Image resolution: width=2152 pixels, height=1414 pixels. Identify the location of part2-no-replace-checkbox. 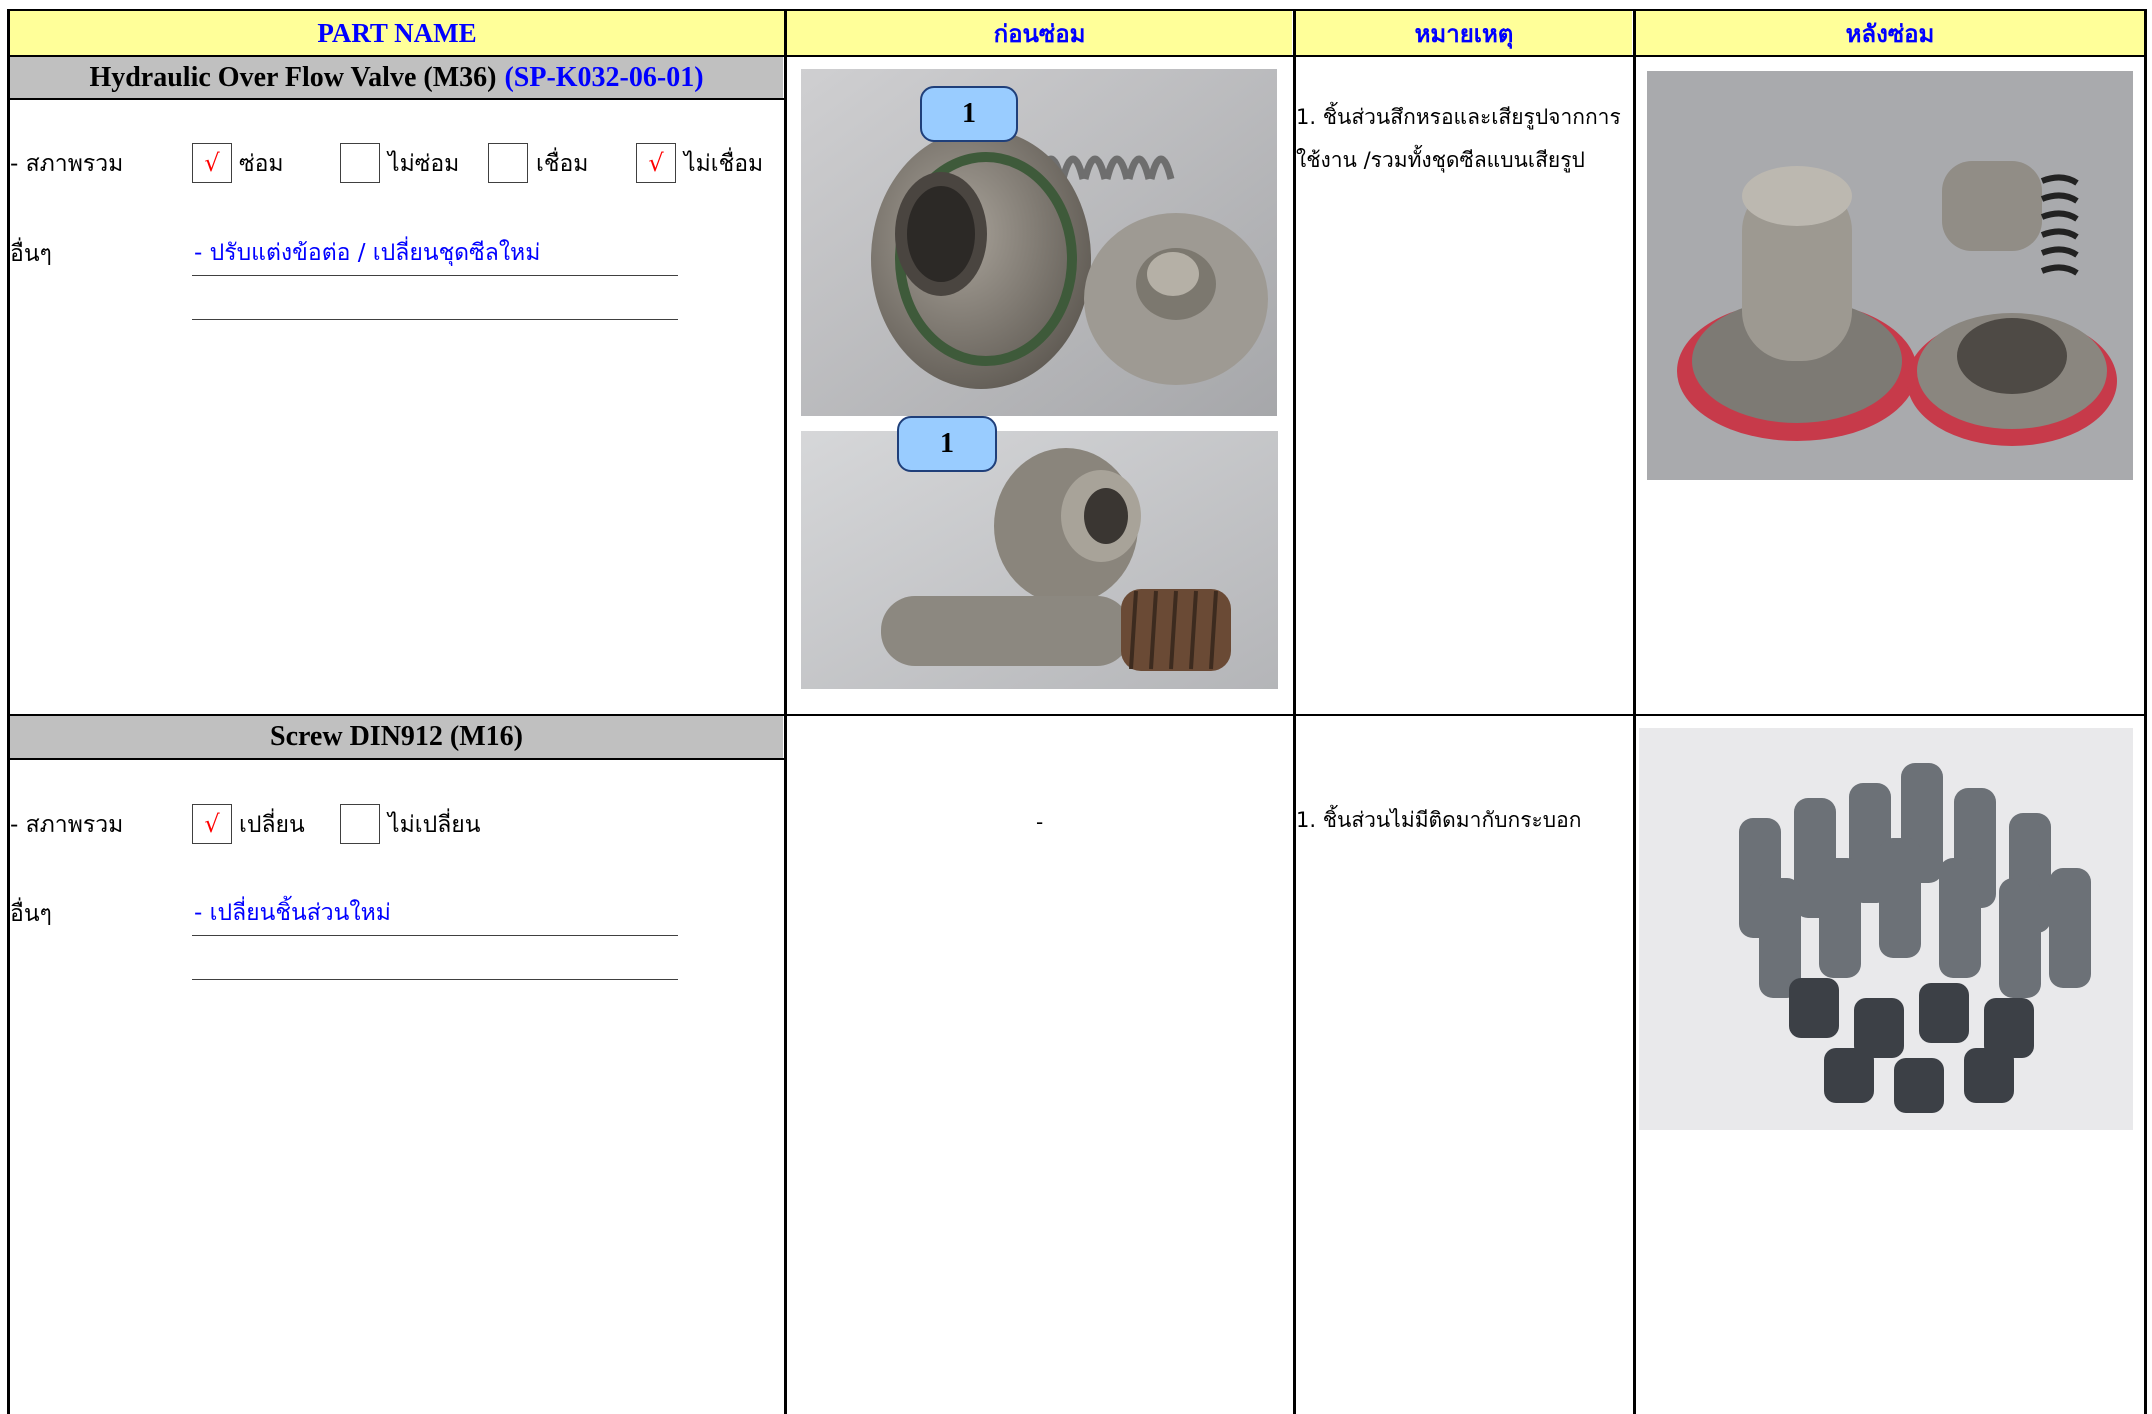
(360, 824).